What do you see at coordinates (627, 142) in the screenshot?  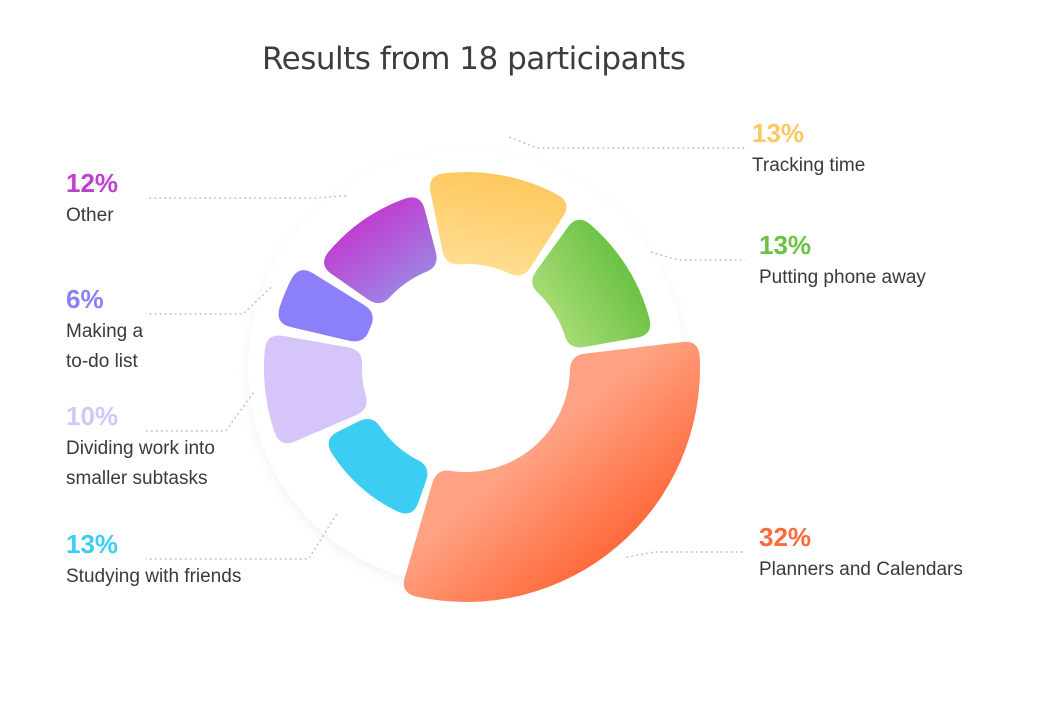 I see `leader-line-tracking-time` at bounding box center [627, 142].